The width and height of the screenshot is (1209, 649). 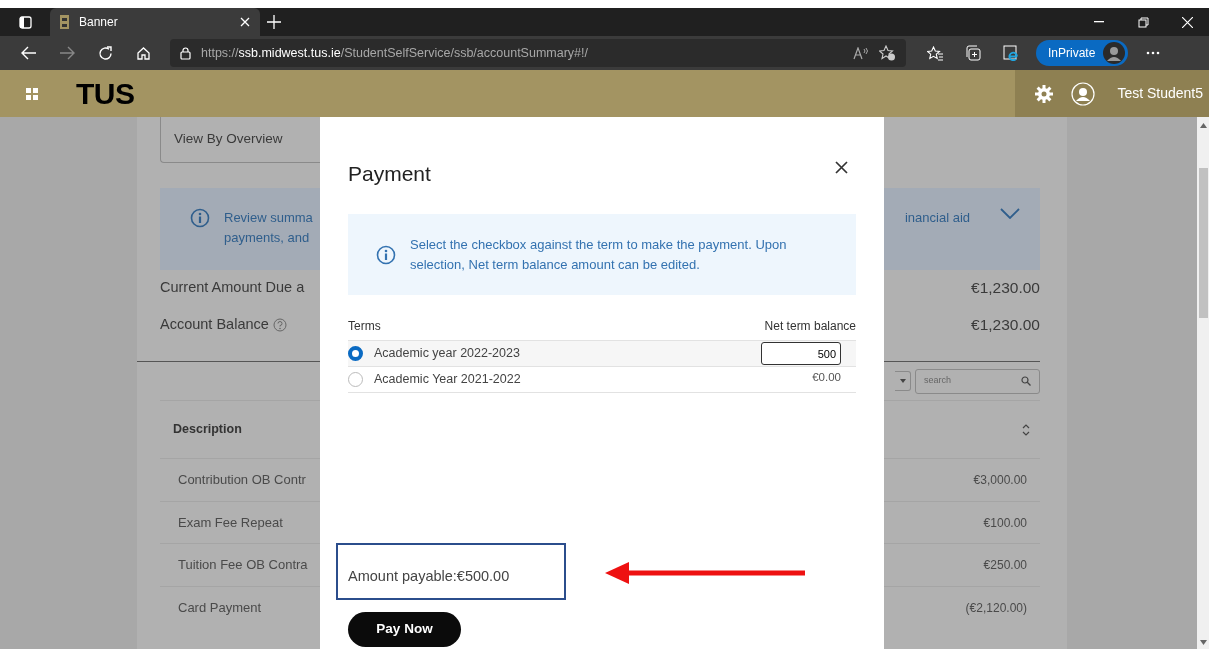 What do you see at coordinates (67, 53) in the screenshot?
I see `forward-icon` at bounding box center [67, 53].